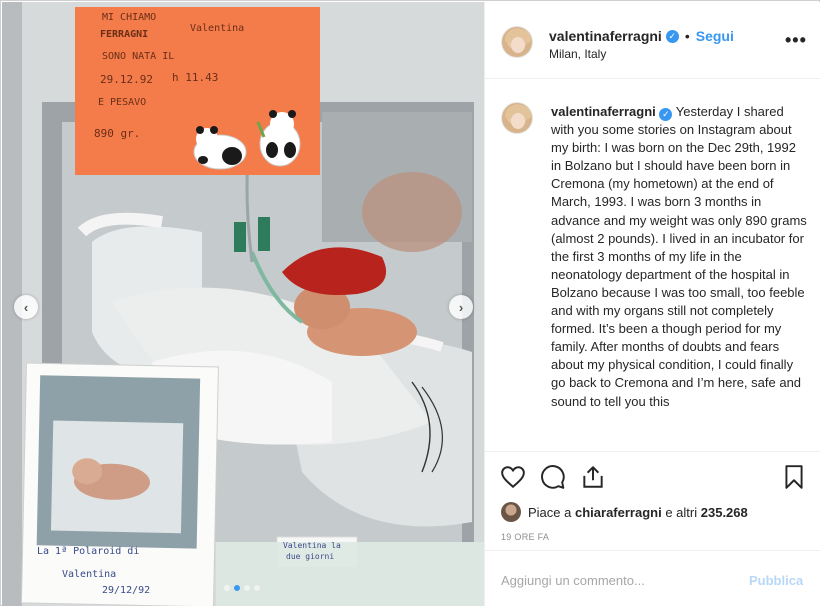 The image size is (820, 606). I want to click on author-avatar, so click(517, 42).